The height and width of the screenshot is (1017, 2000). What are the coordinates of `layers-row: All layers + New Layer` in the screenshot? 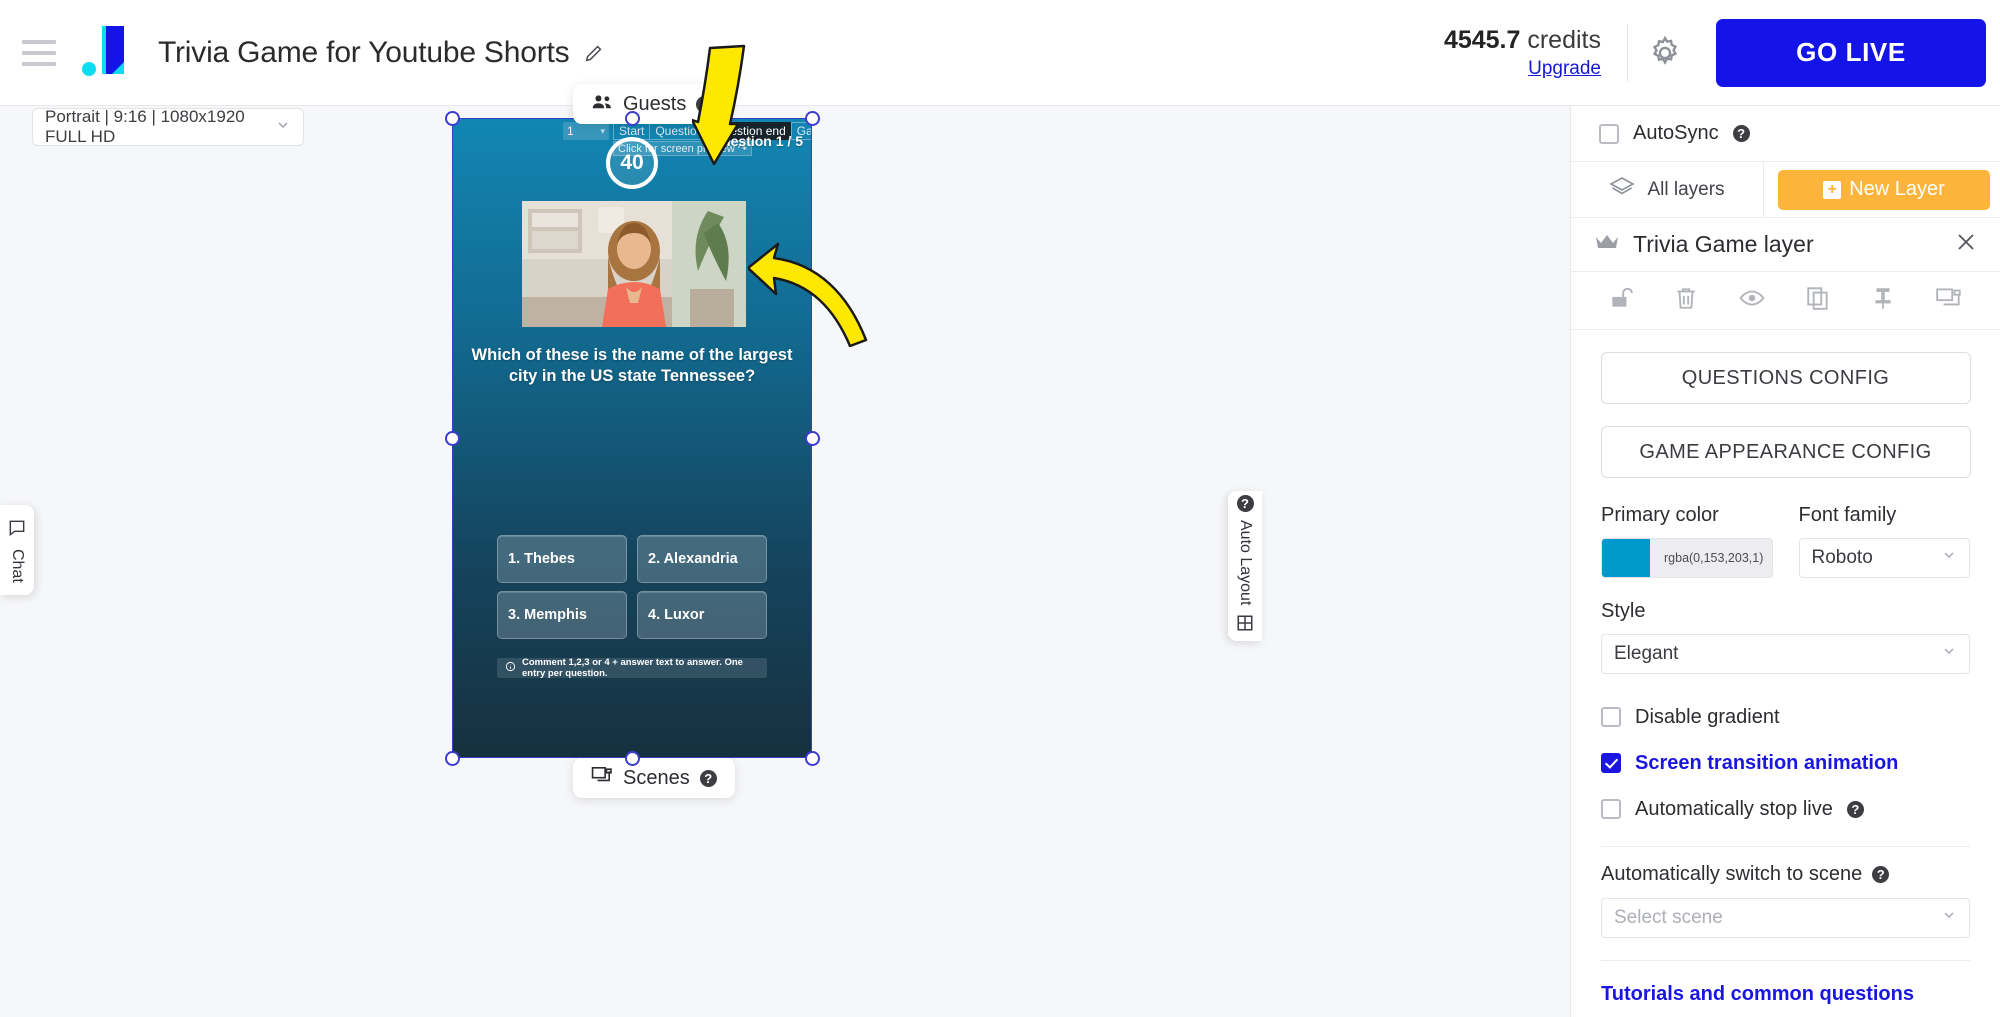 It's located at (1785, 190).